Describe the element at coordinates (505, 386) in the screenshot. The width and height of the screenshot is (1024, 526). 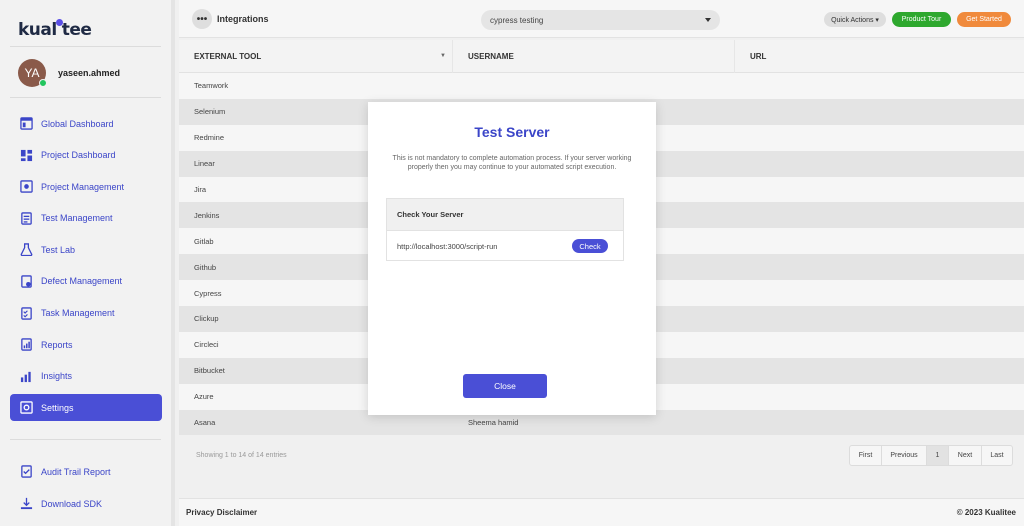
I see `close-button: Close` at that location.